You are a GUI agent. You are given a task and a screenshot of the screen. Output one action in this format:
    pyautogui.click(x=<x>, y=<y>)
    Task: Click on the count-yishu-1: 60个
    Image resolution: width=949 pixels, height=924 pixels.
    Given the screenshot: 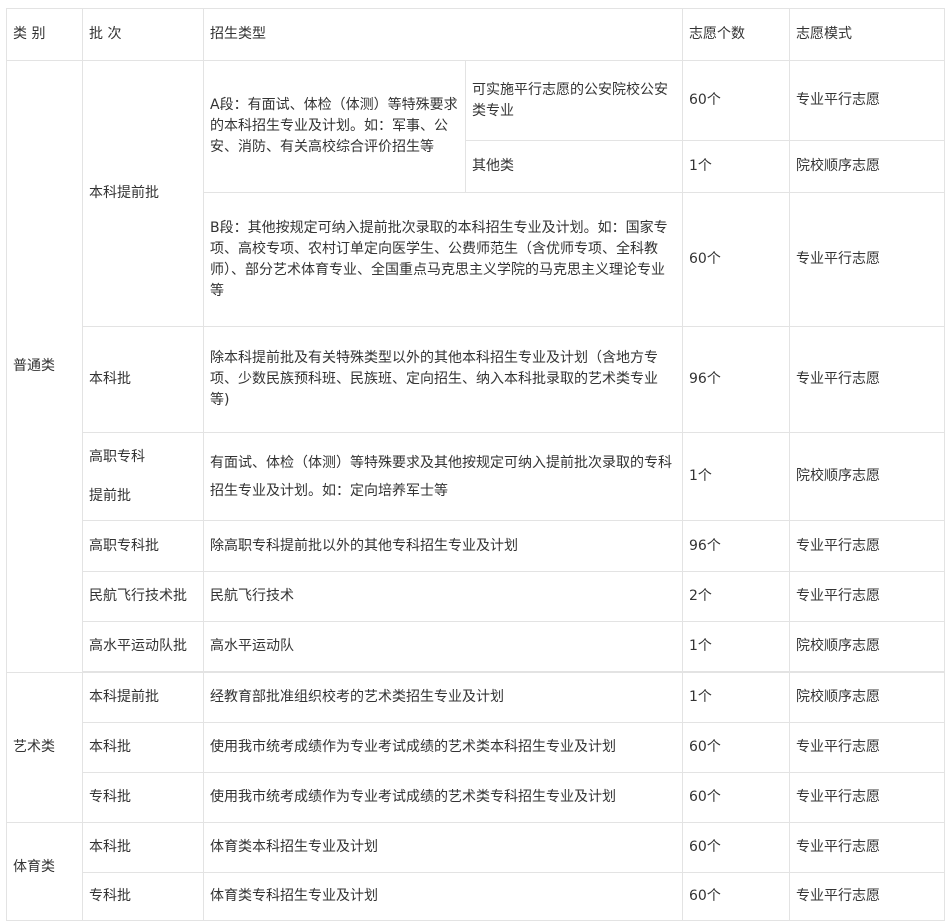 What is the action you would take?
    pyautogui.click(x=736, y=747)
    